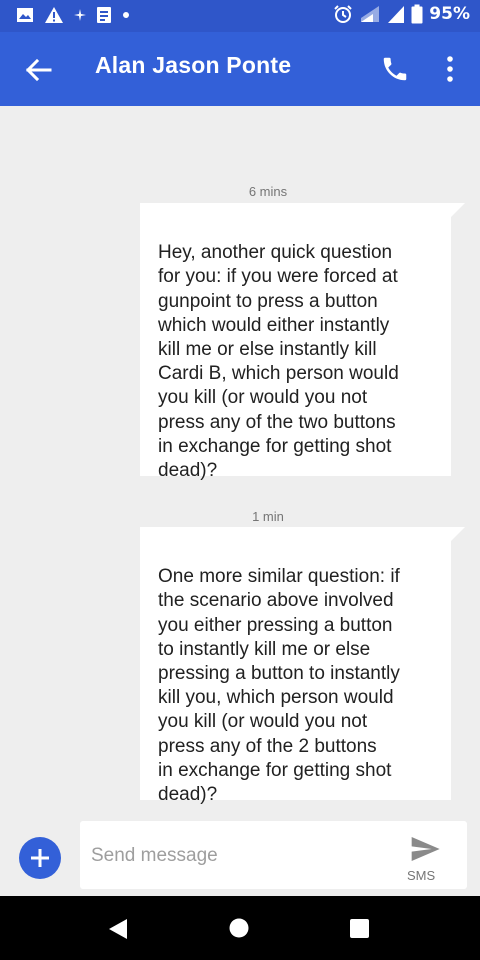 The height and width of the screenshot is (960, 480). What do you see at coordinates (25, 15) in the screenshot?
I see `image-icon` at bounding box center [25, 15].